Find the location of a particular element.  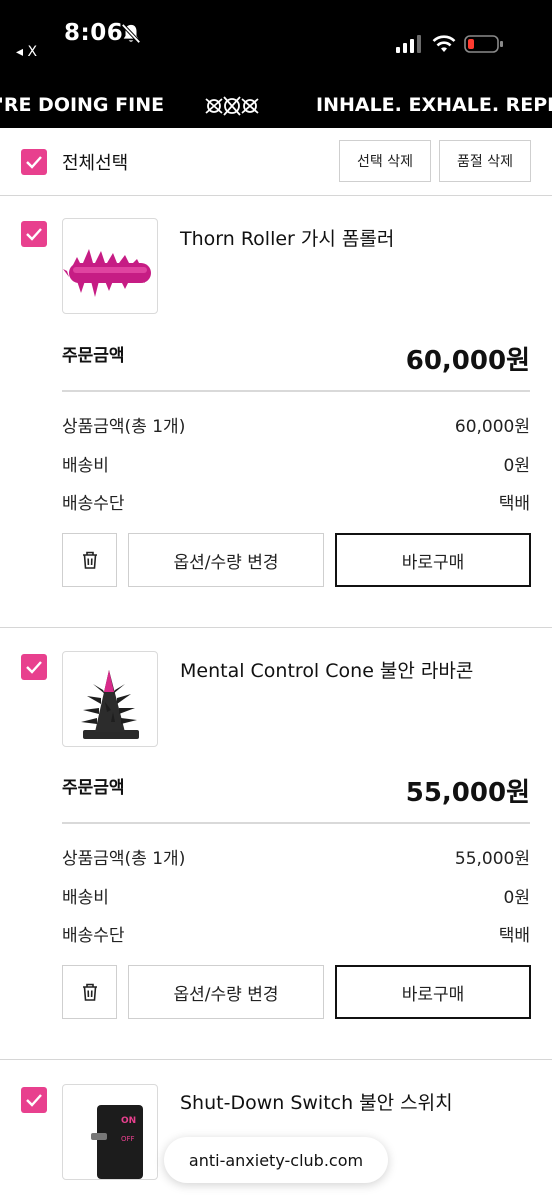

browser-url-bar: anti-anxiety-club.com is located at coordinates (276, 1160).